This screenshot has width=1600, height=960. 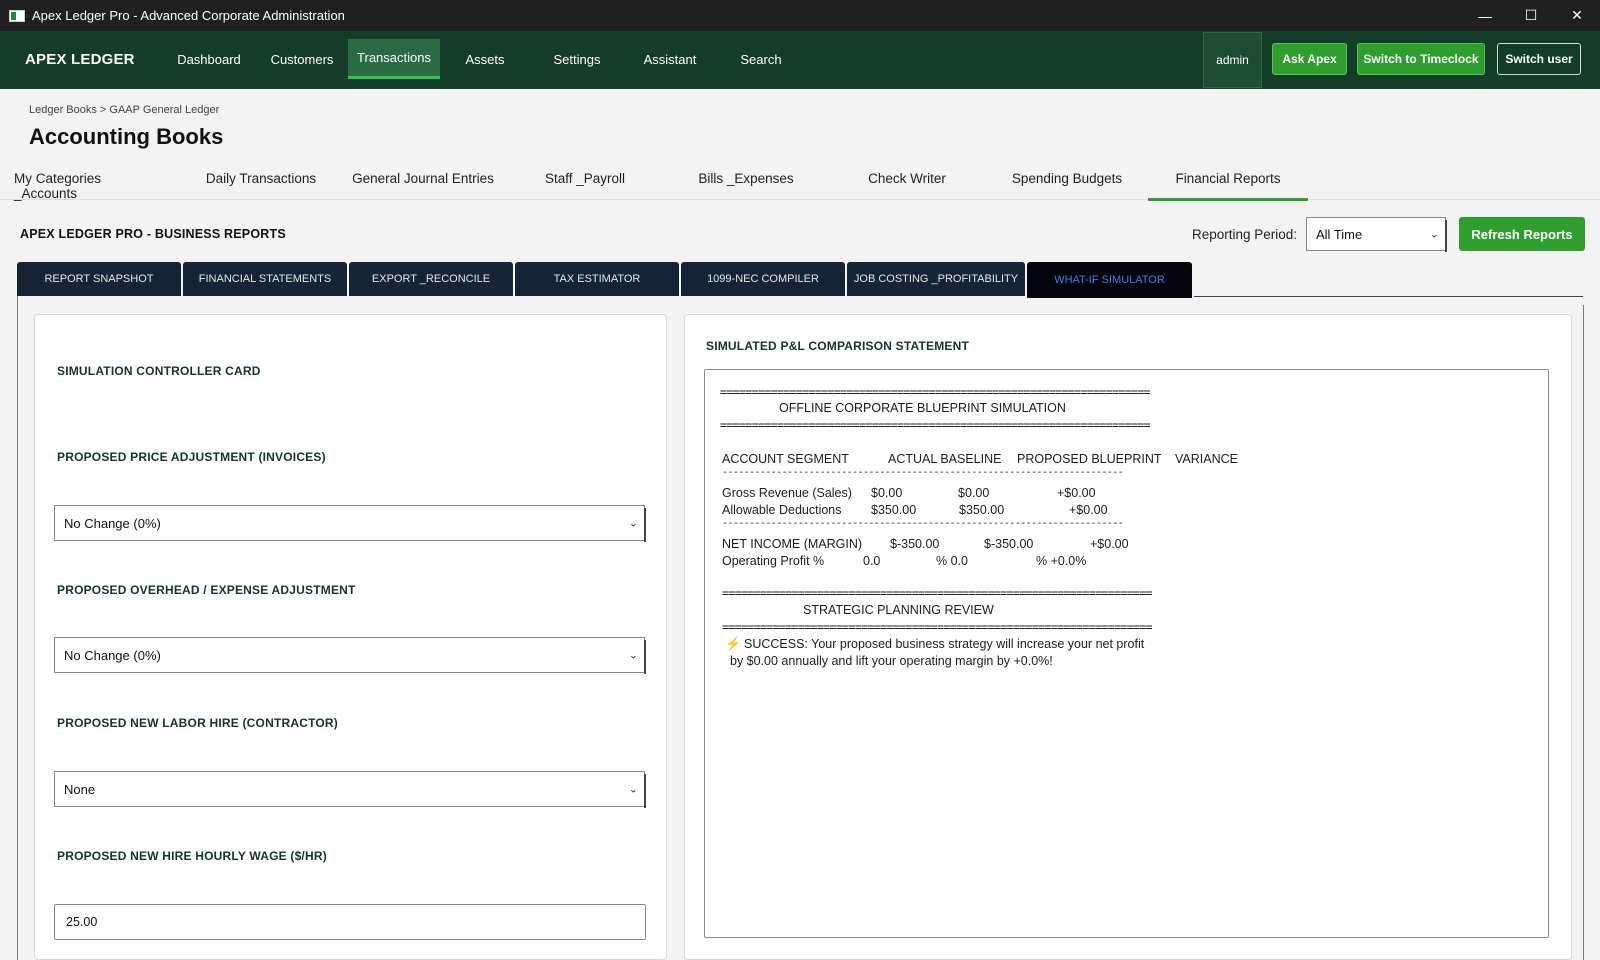 I want to click on nav-search: Search, so click(x=761, y=59).